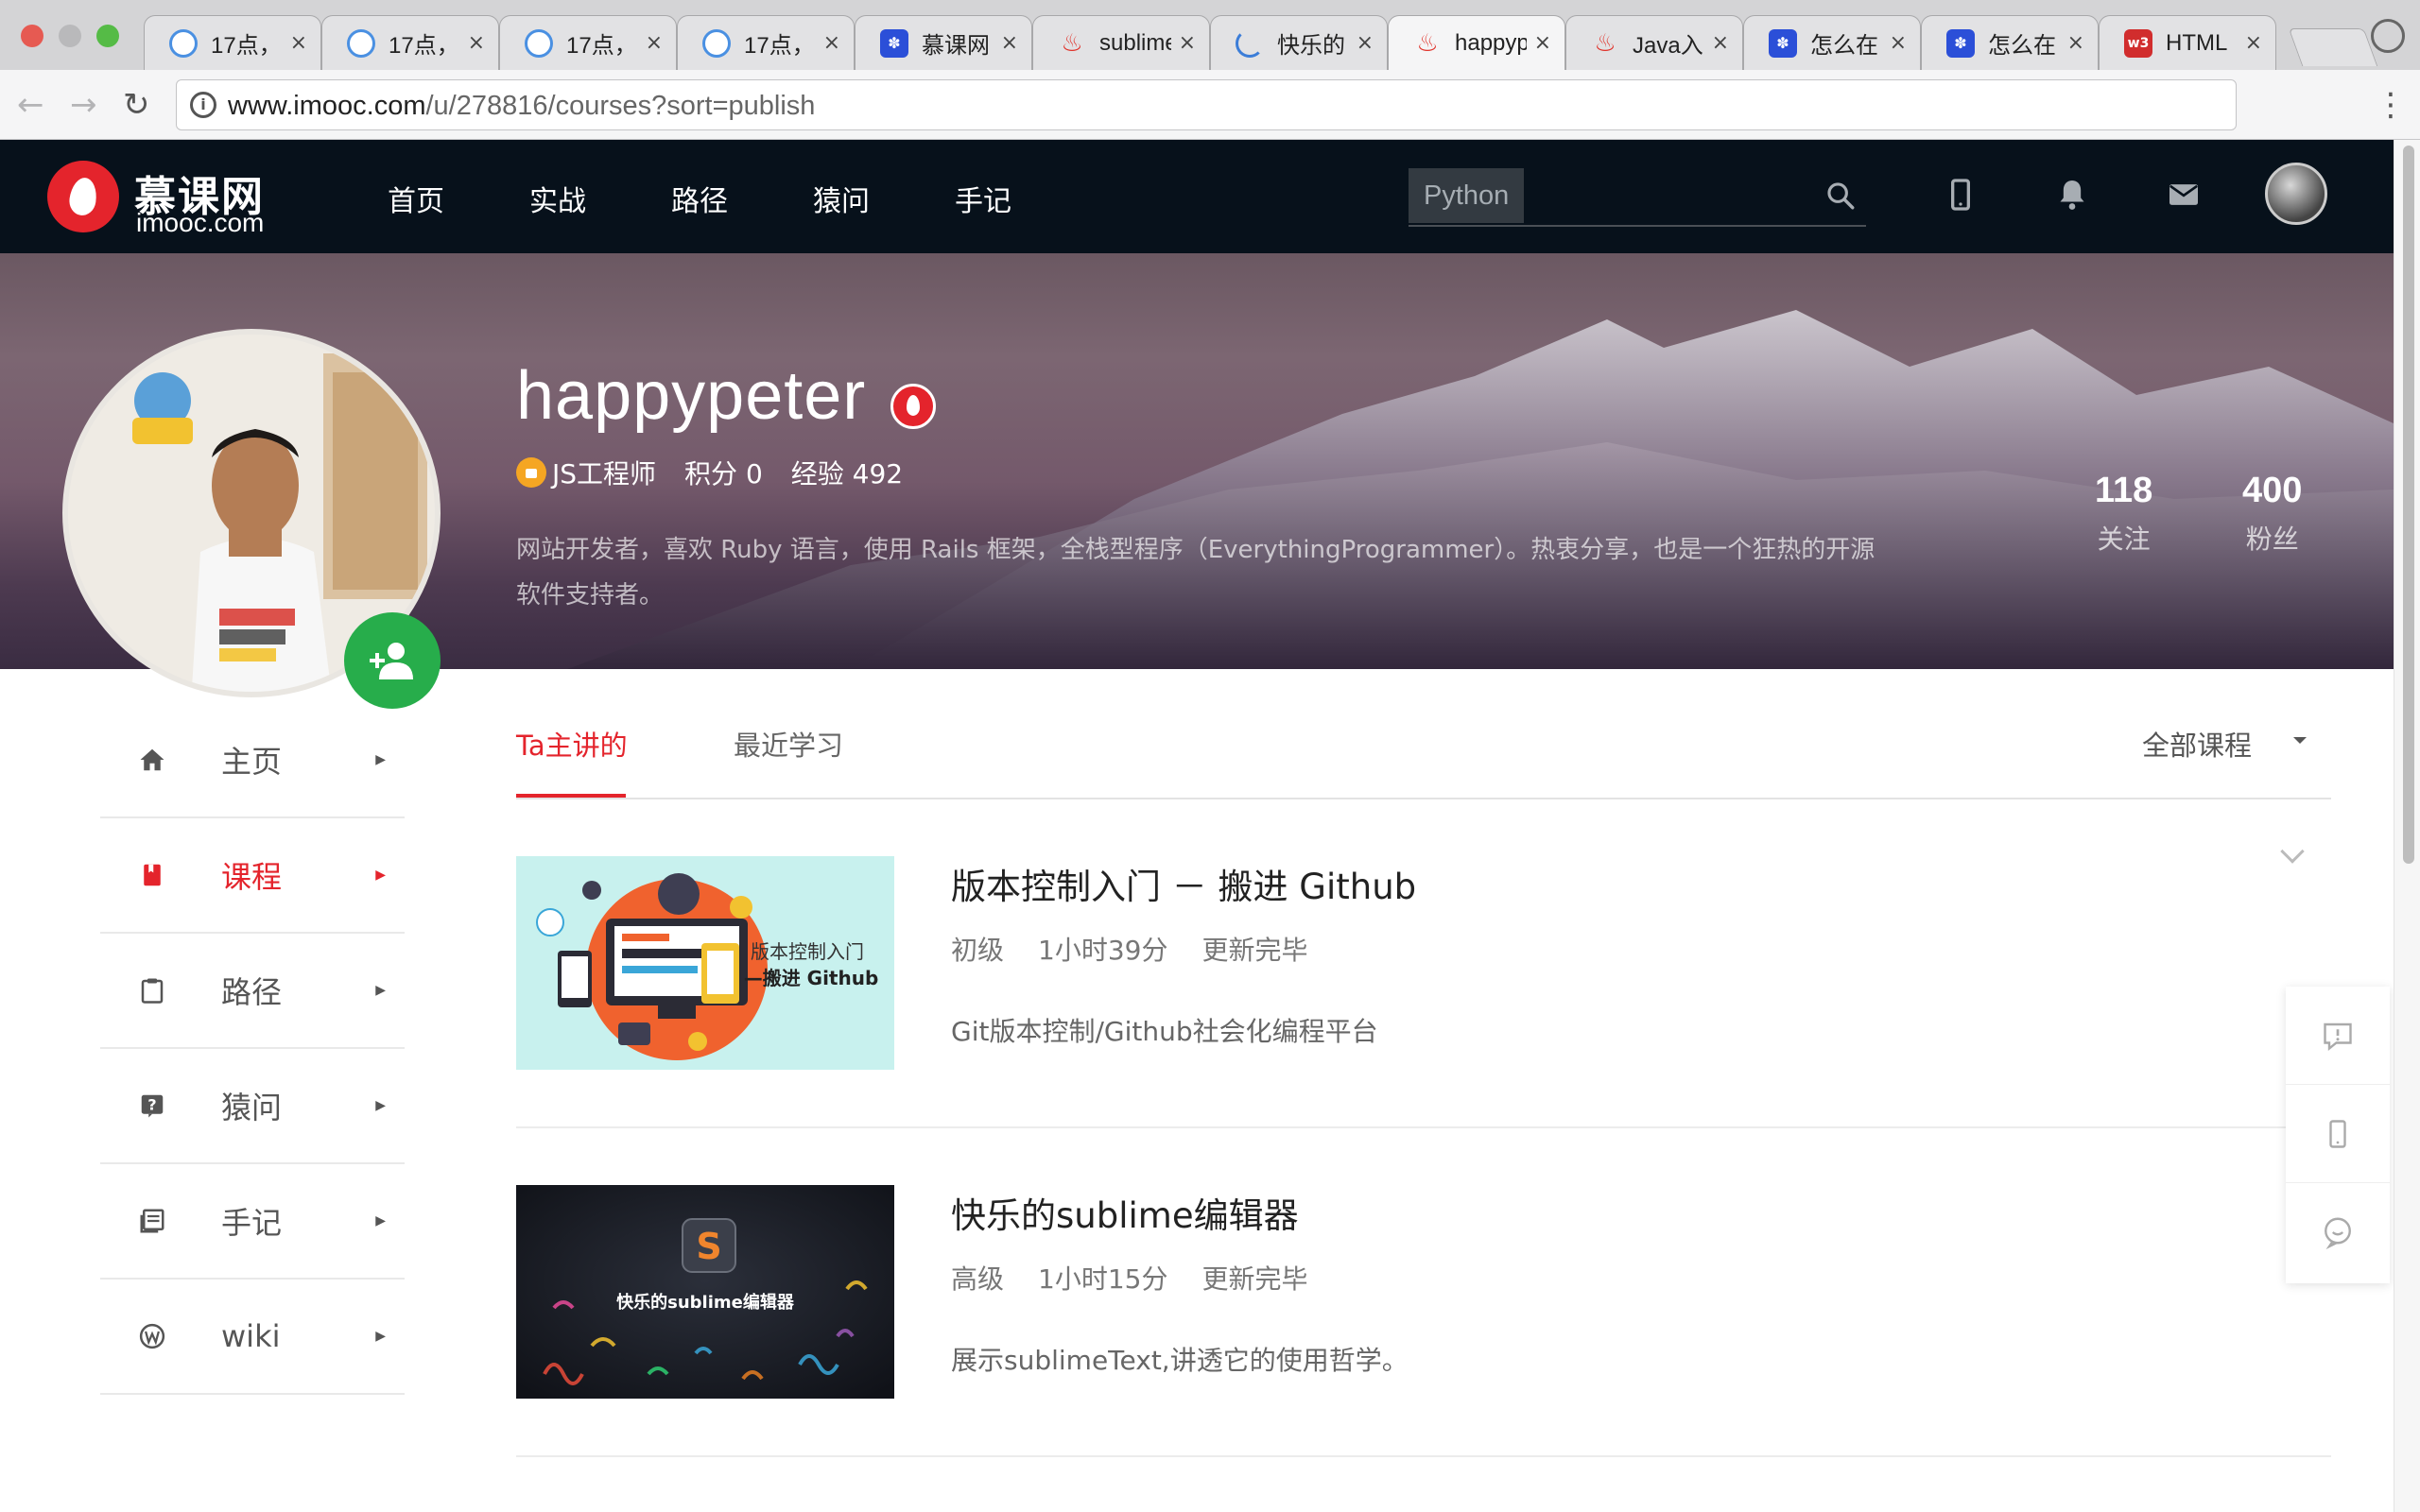 The image size is (2420, 1512). What do you see at coordinates (2072, 195) in the screenshot?
I see `notification-bell-icon` at bounding box center [2072, 195].